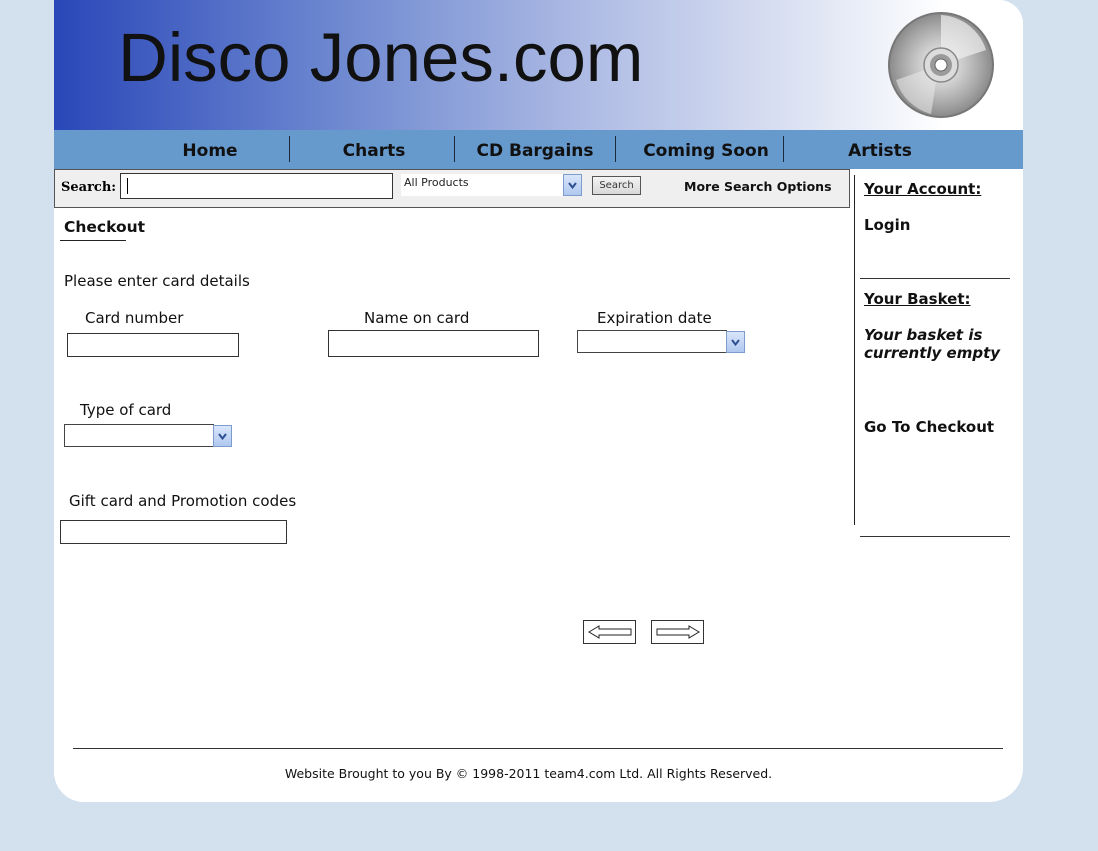 Image resolution: width=1098 pixels, height=851 pixels. I want to click on basket-status: Your basket is currently empty, so click(932, 344).